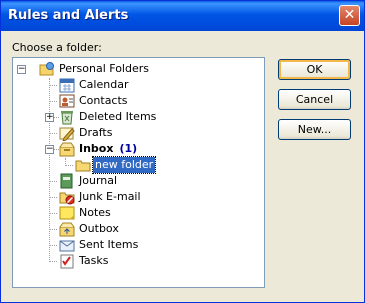 The height and width of the screenshot is (303, 365). What do you see at coordinates (98, 180) in the screenshot?
I see `tree-item-label: Journal` at bounding box center [98, 180].